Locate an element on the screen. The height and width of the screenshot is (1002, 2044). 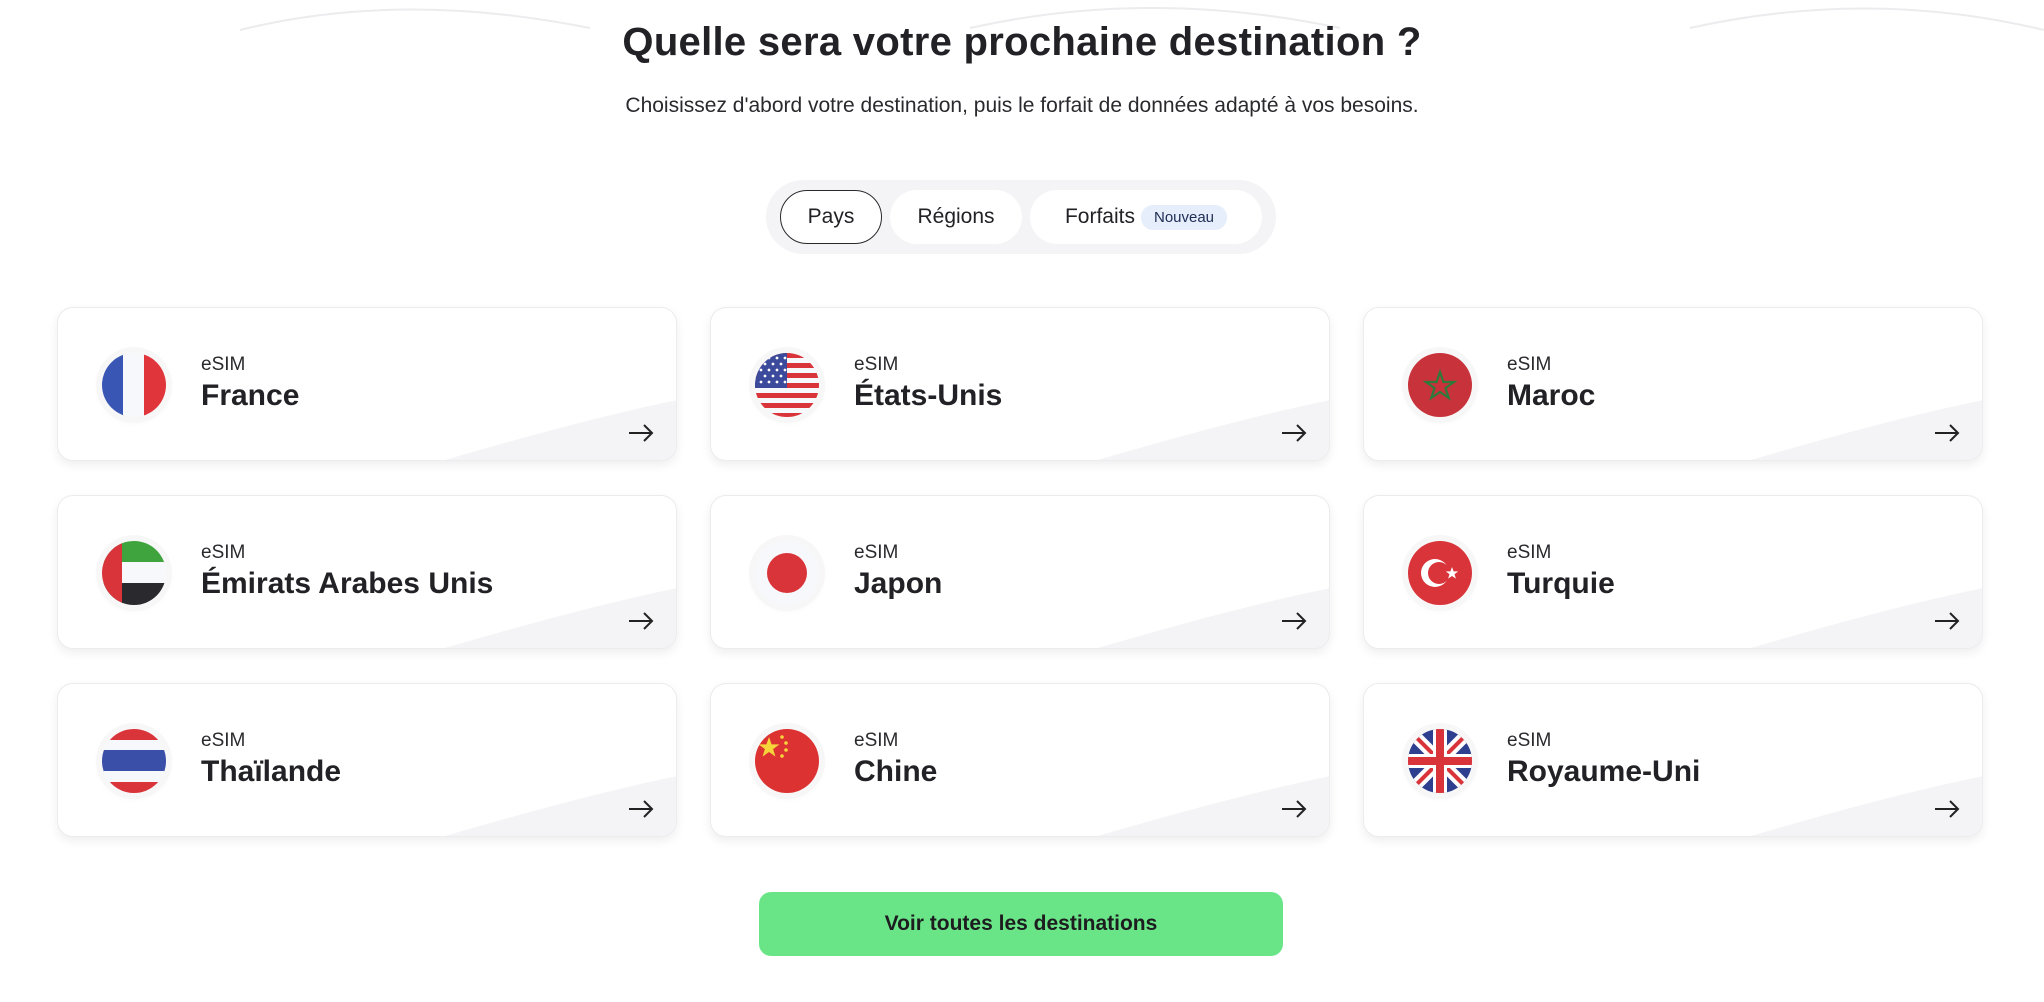
new-badge: Nouveau is located at coordinates (1184, 217).